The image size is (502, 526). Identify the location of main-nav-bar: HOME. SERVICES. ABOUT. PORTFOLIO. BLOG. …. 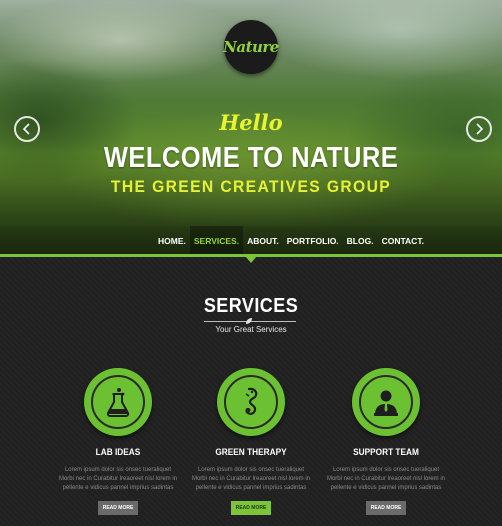
(251, 240).